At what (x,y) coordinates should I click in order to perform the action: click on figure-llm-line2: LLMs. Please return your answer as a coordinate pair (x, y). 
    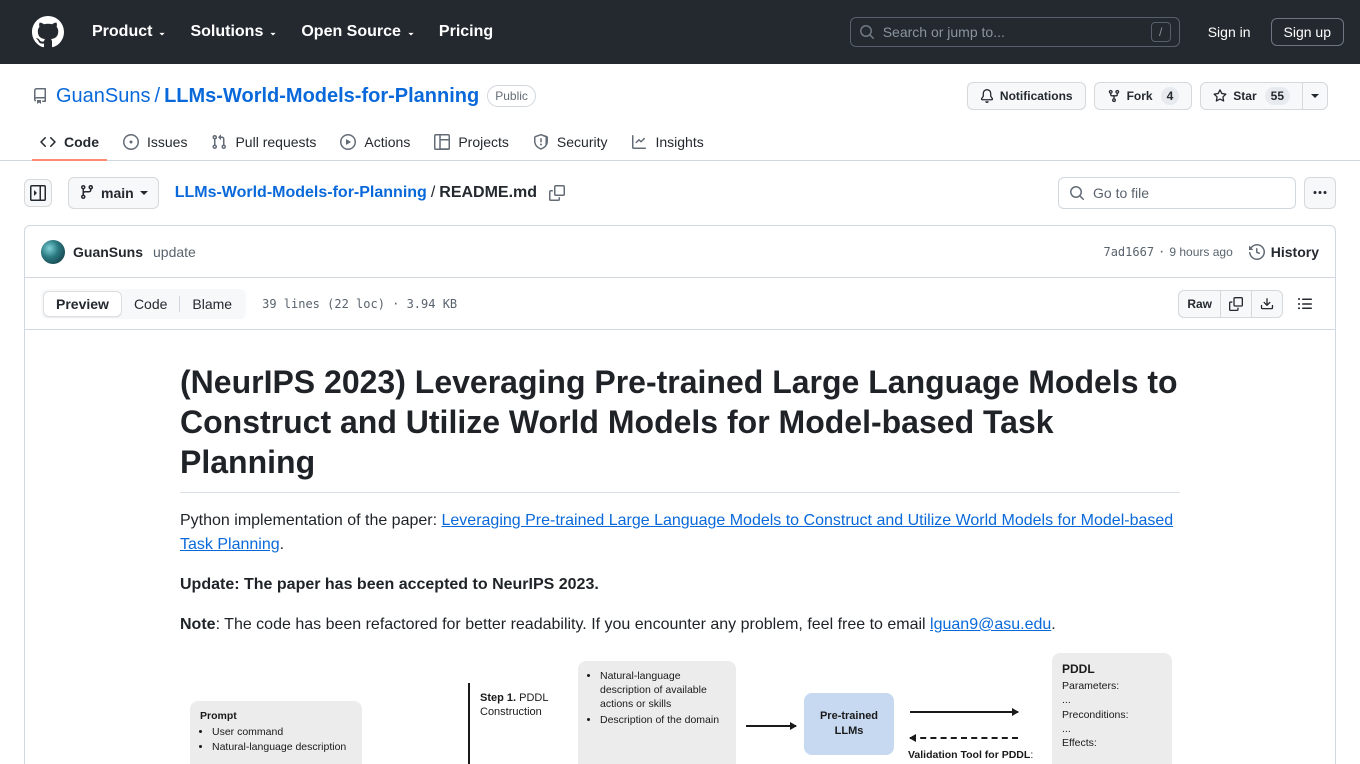
    Looking at the image, I should click on (849, 731).